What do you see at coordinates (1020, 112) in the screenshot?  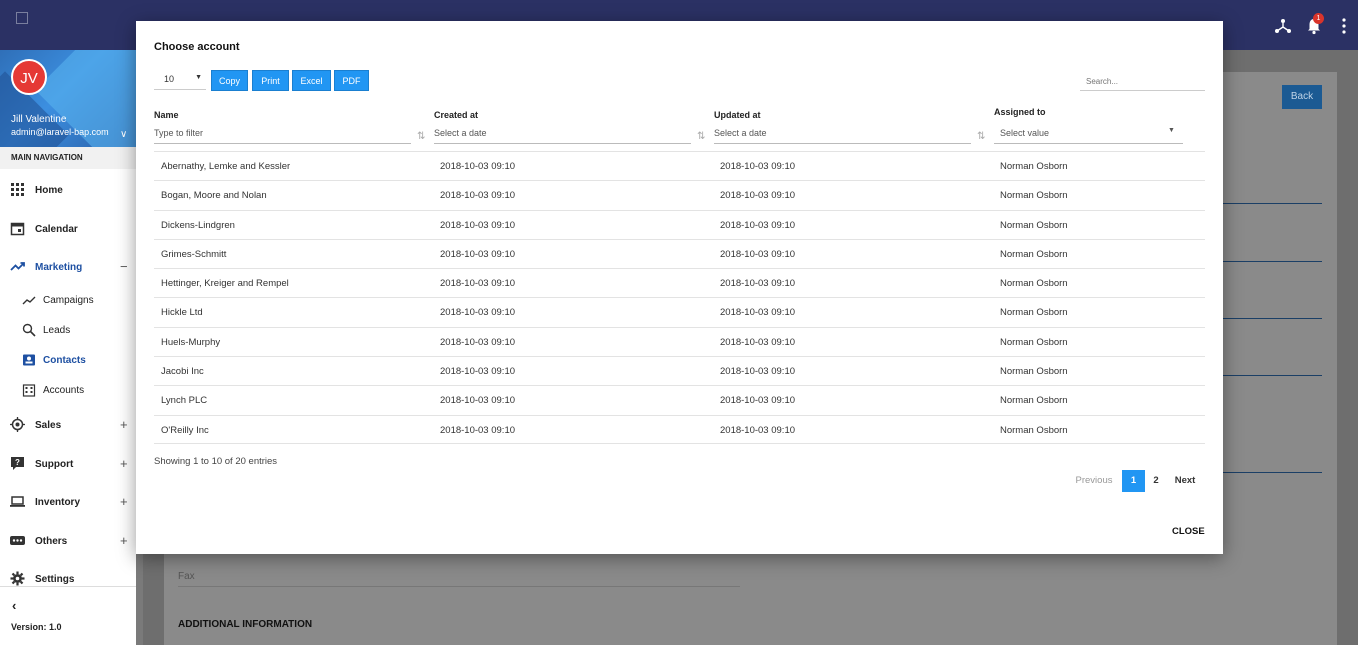 I see `column-header-assigned: Assigned to` at bounding box center [1020, 112].